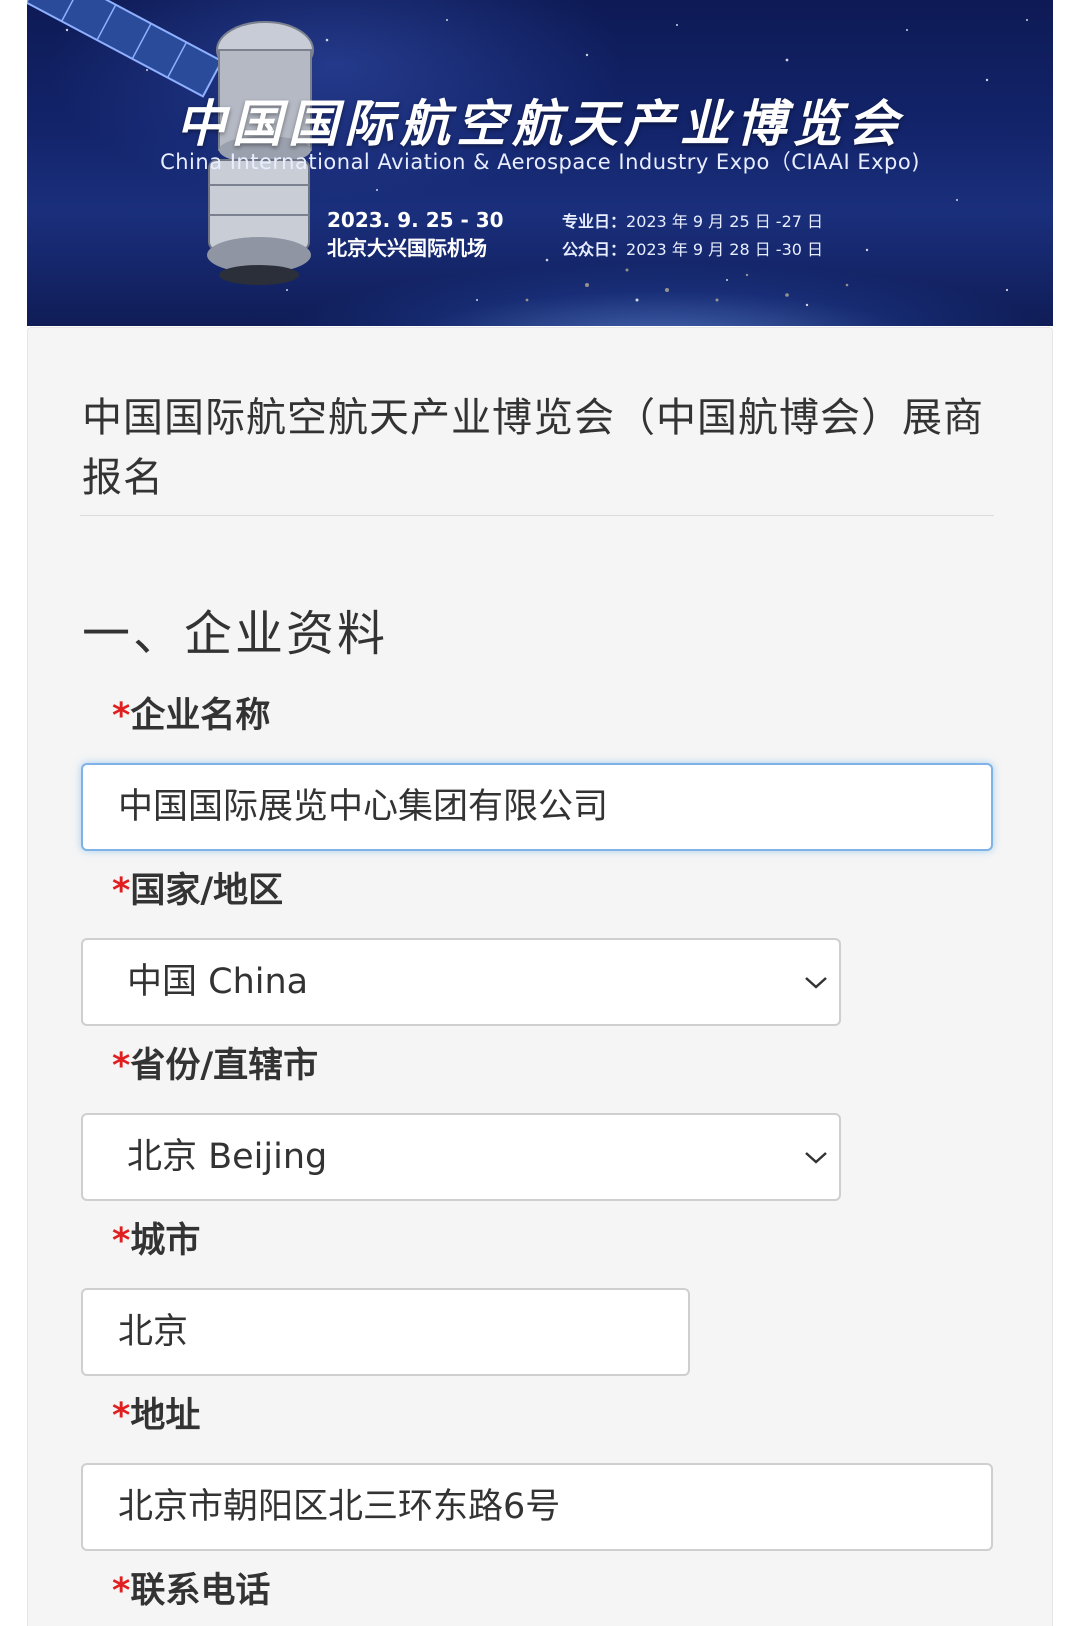 The height and width of the screenshot is (1626, 1080). Describe the element at coordinates (594, 221) in the screenshot. I see `professional-day-label: 专业日：` at that location.